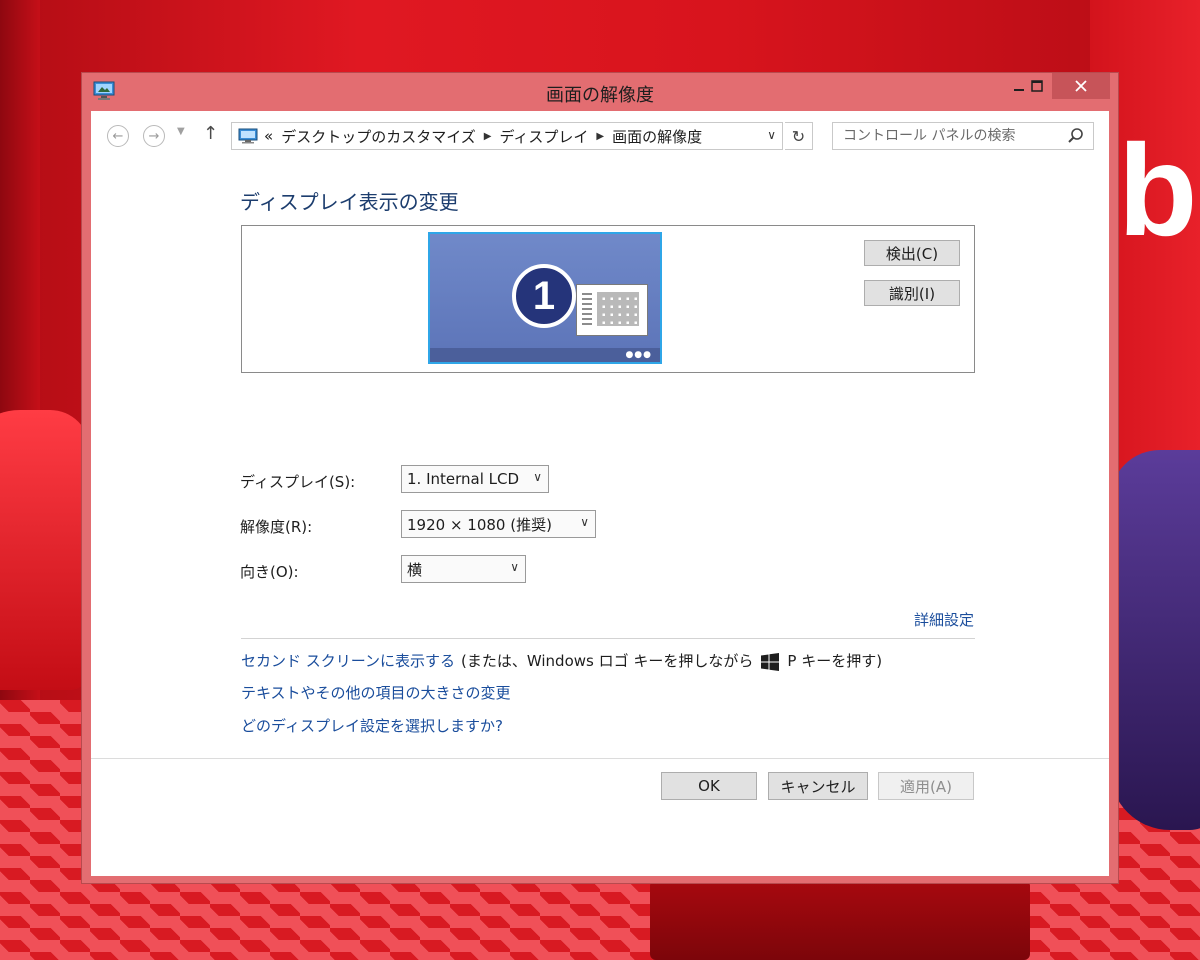 The height and width of the screenshot is (960, 1200). What do you see at coordinates (912, 253) in the screenshot?
I see `detect-button: 検出(C)` at bounding box center [912, 253].